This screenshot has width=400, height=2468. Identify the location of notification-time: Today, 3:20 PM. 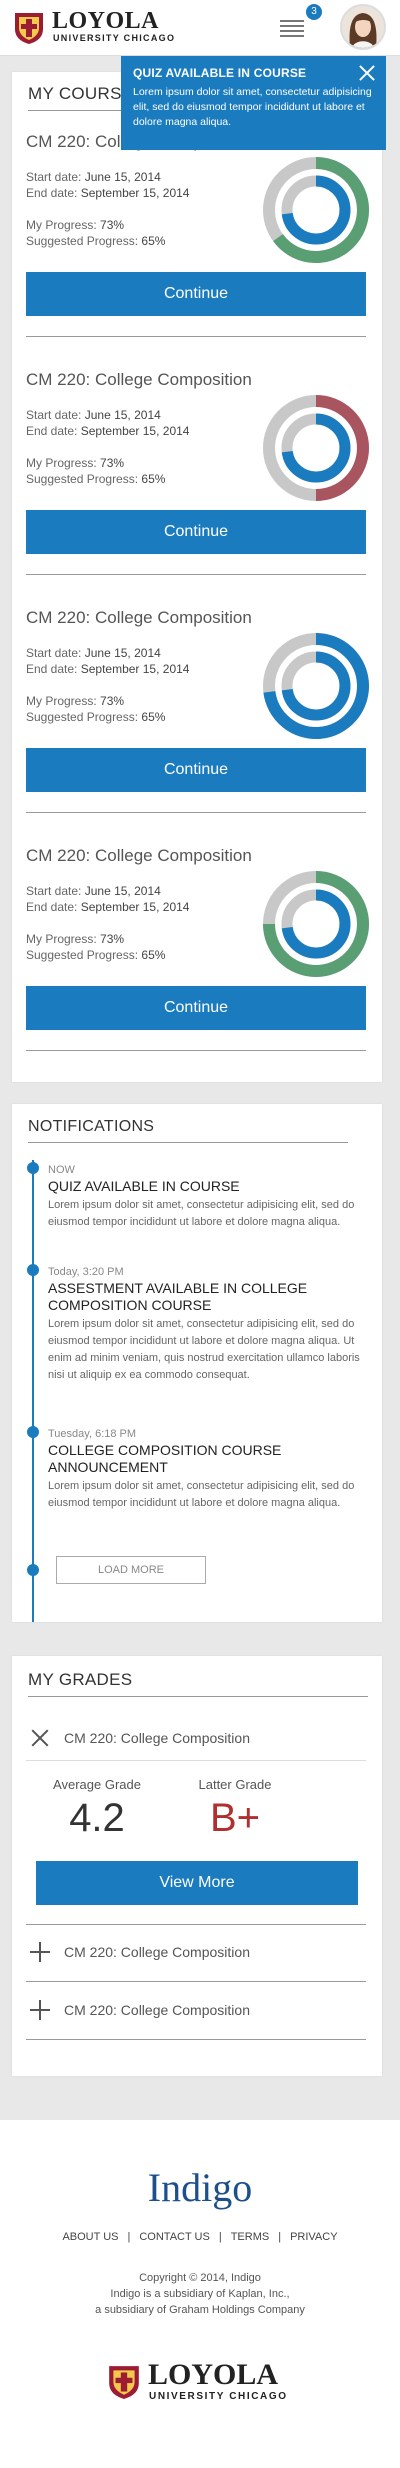
(86, 1272).